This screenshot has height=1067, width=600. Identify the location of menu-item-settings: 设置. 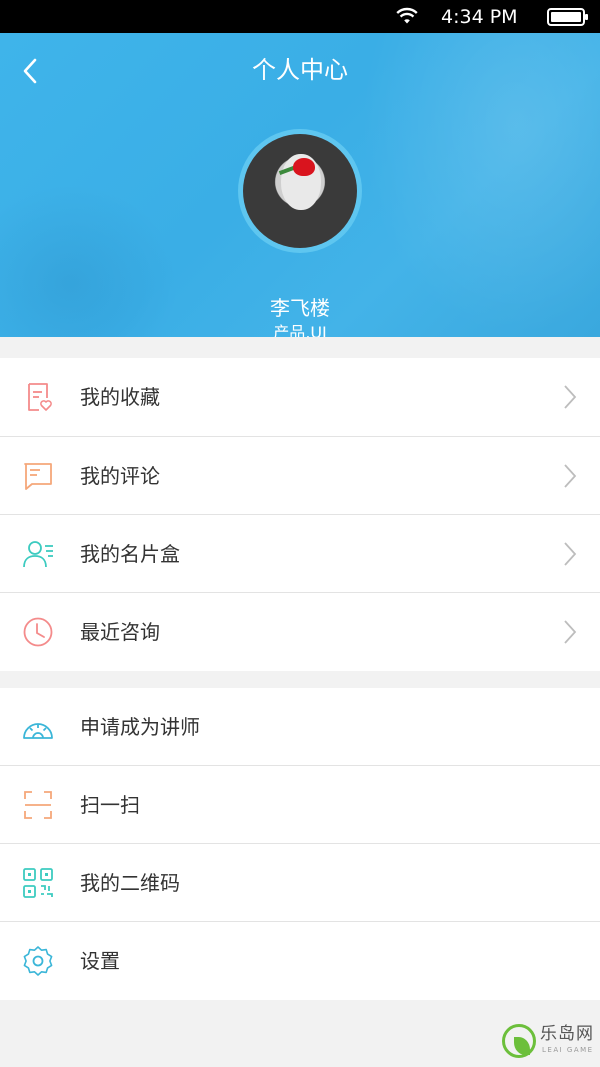
(300, 961).